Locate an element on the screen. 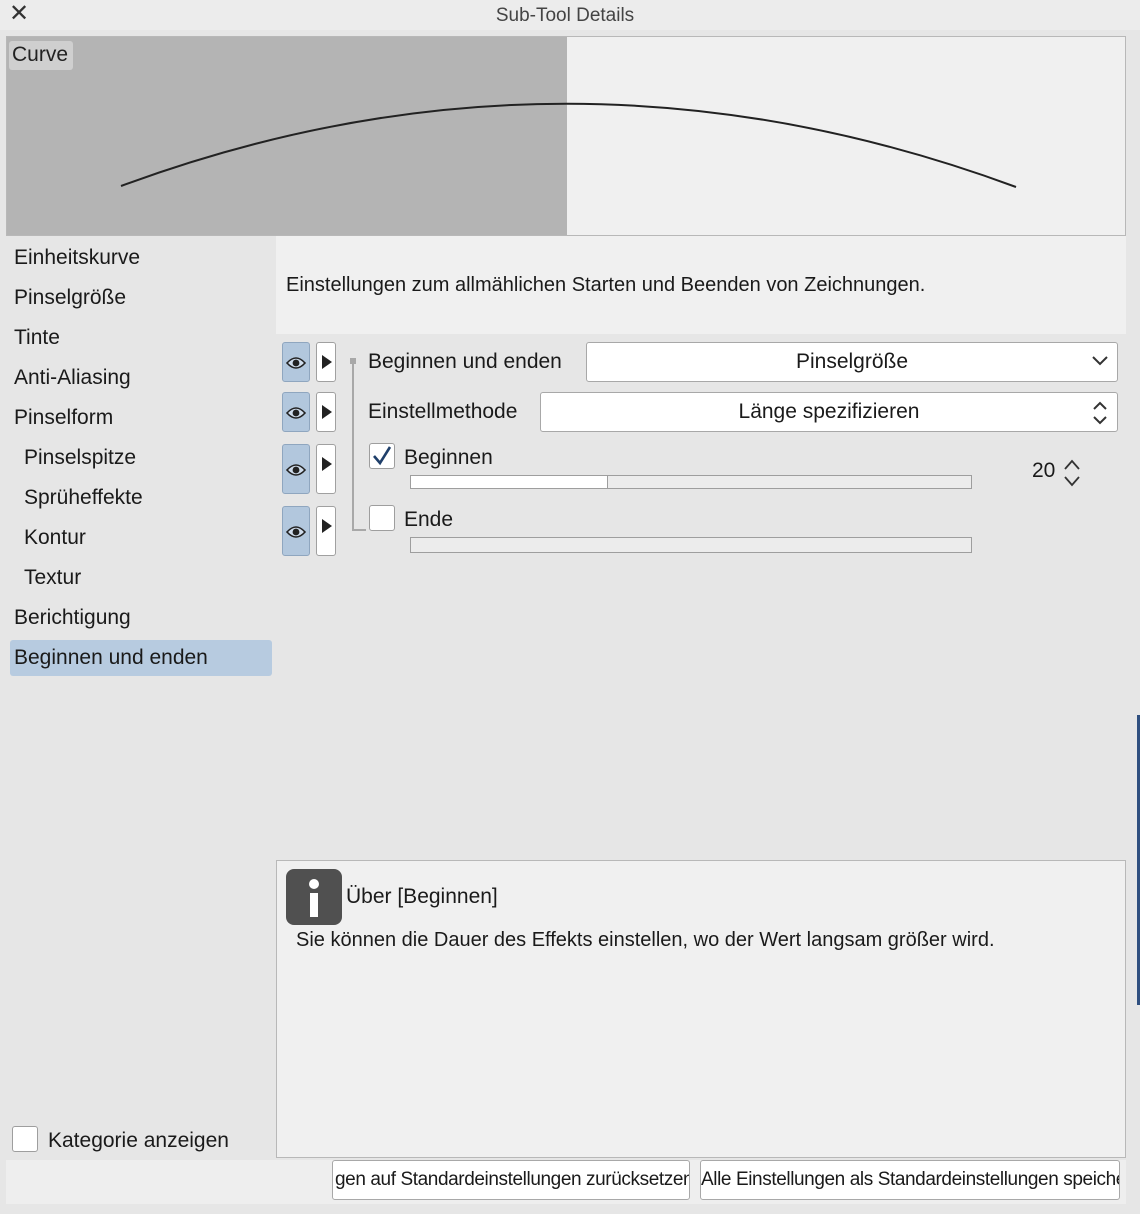 The width and height of the screenshot is (1140, 1214). title-bar: ✕ Sub-Tool Details is located at coordinates (570, 15).